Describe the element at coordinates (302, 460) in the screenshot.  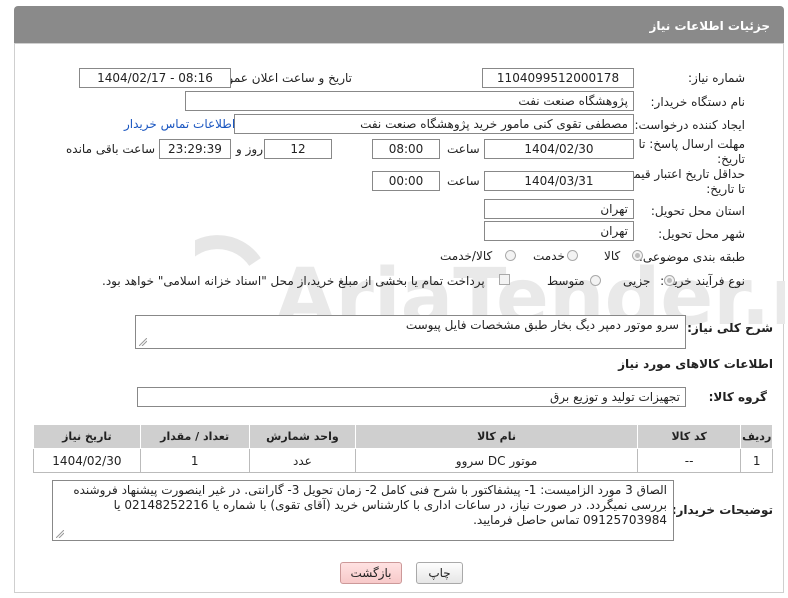
I see `cell-unit: عدد` at that location.